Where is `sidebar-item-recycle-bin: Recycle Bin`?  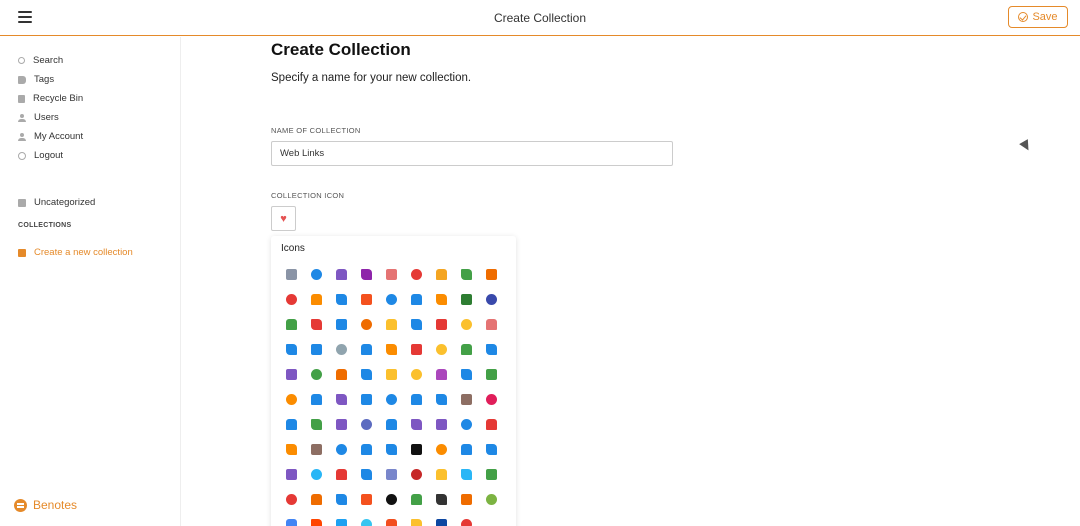
sidebar-item-recycle-bin: Recycle Bin is located at coordinates (50, 98).